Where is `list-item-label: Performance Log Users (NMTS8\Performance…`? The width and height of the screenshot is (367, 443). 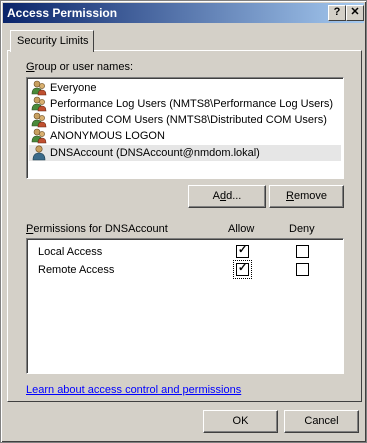
list-item-label: Performance Log Users (NMTS8\Performance… is located at coordinates (192, 104).